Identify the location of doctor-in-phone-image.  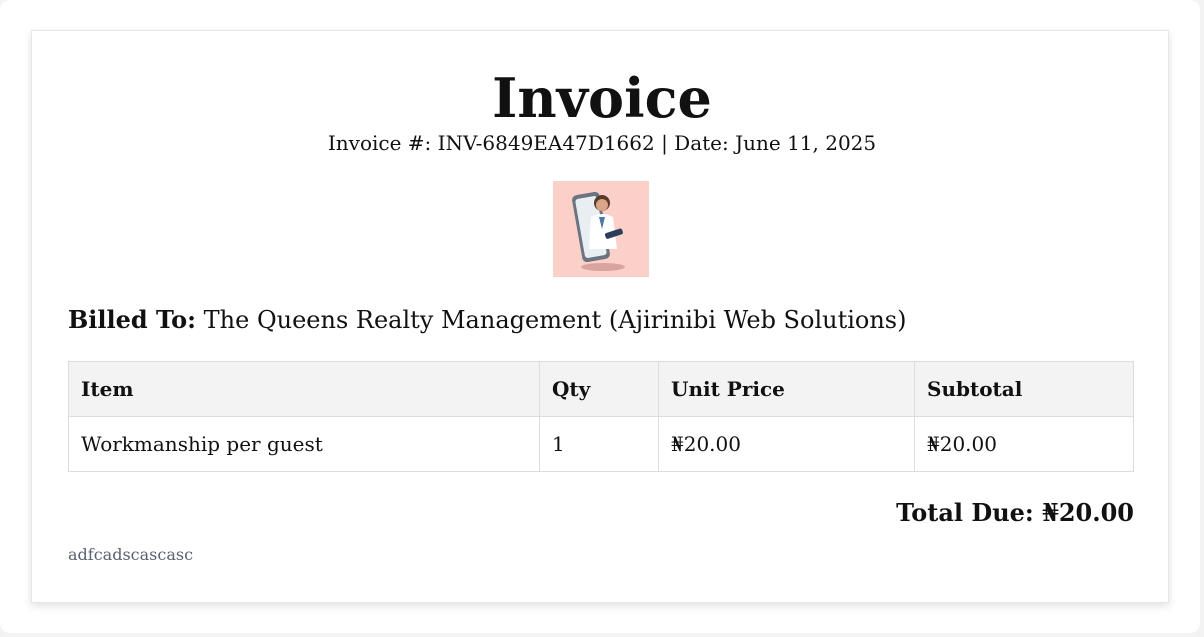
(601, 229).